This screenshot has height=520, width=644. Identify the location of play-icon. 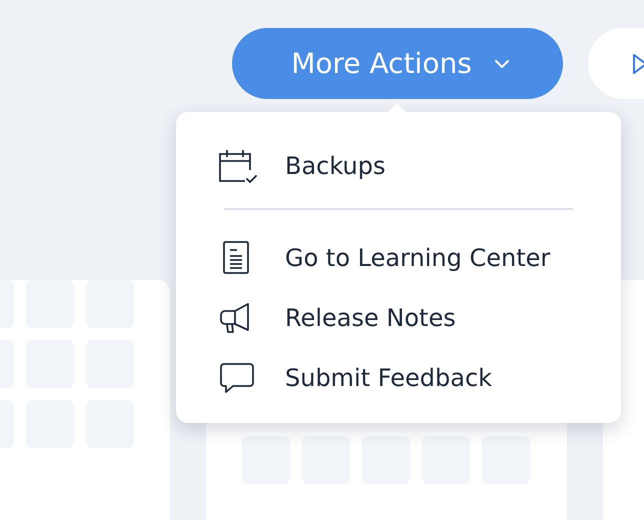
(638, 63).